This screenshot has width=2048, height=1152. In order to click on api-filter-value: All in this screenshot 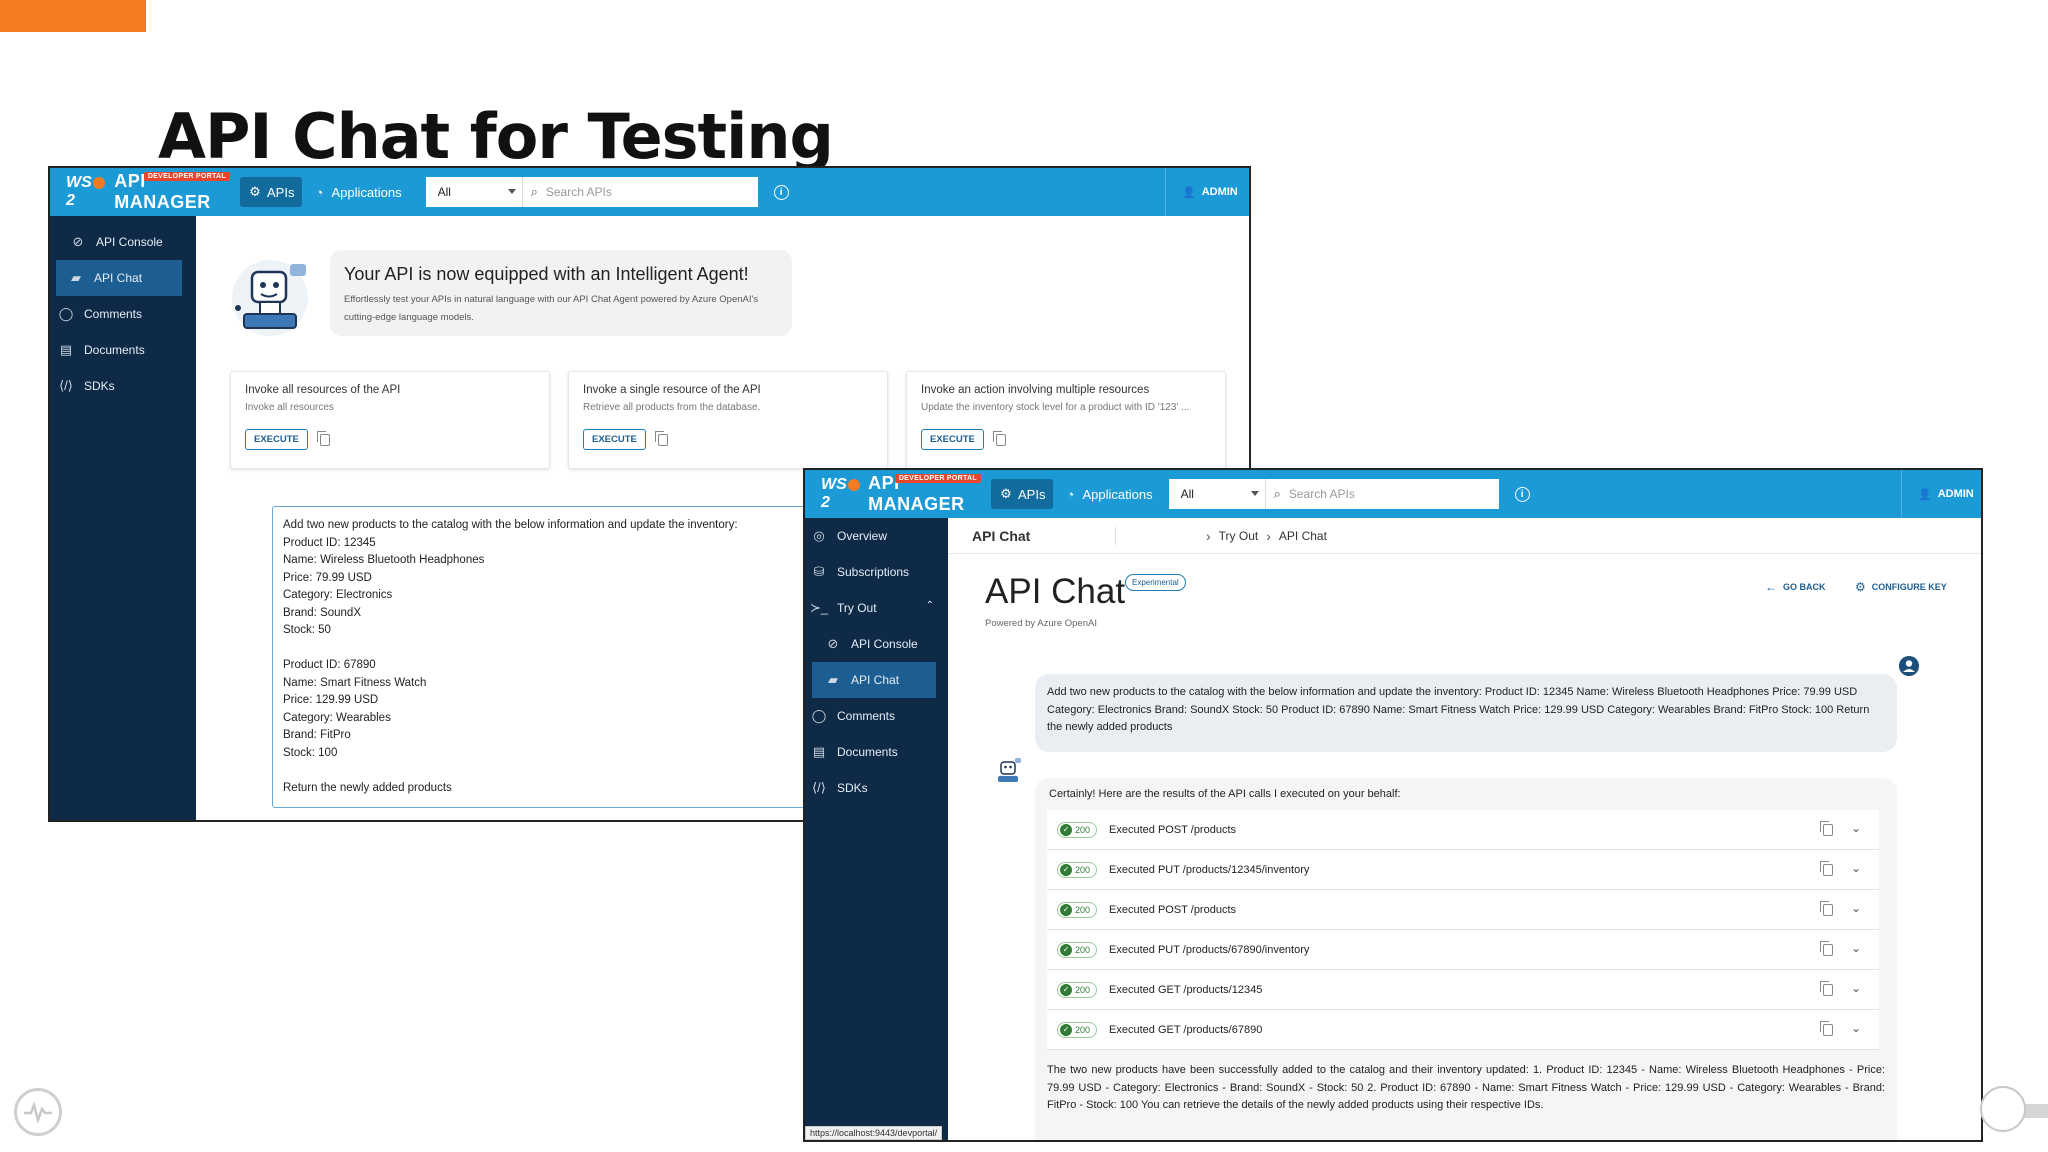, I will do `click(444, 192)`.